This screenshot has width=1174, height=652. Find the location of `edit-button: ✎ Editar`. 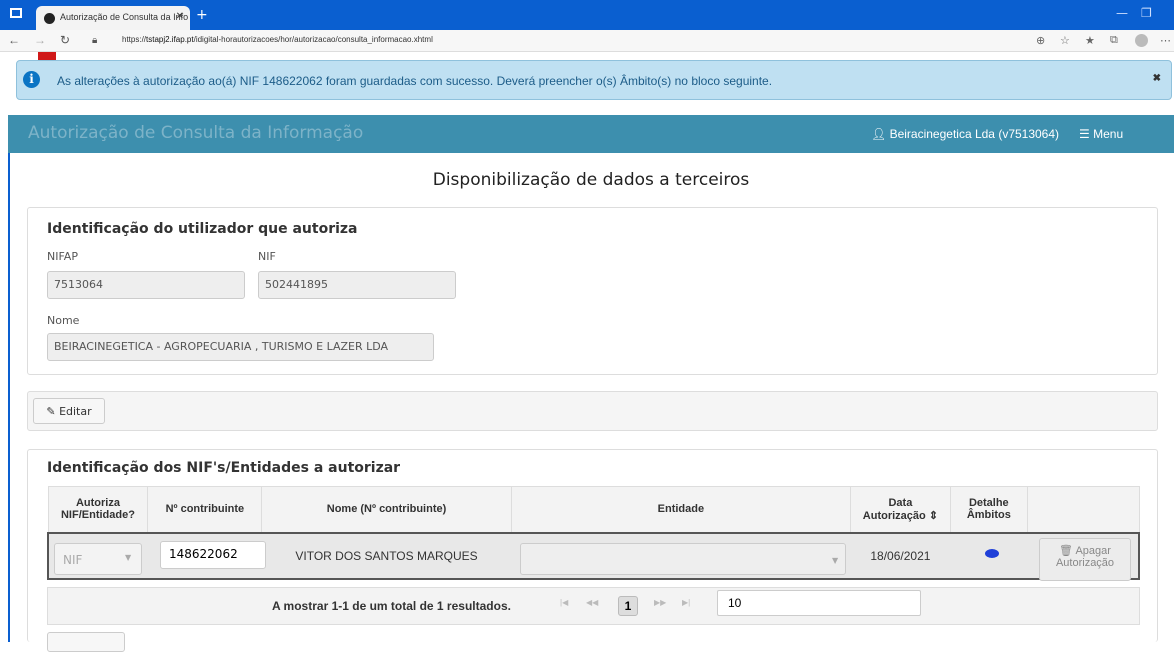

edit-button: ✎ Editar is located at coordinates (69, 411).